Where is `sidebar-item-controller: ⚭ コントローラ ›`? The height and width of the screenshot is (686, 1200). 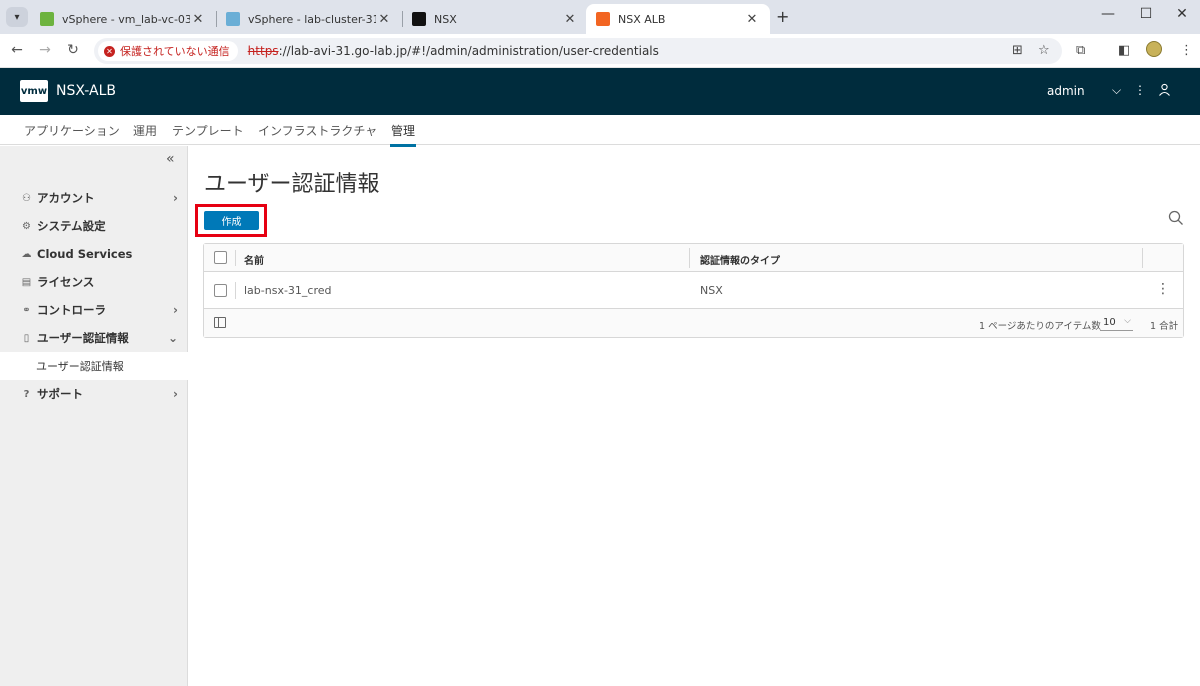
sidebar-item-controller: ⚭ コントローラ › is located at coordinates (94, 310).